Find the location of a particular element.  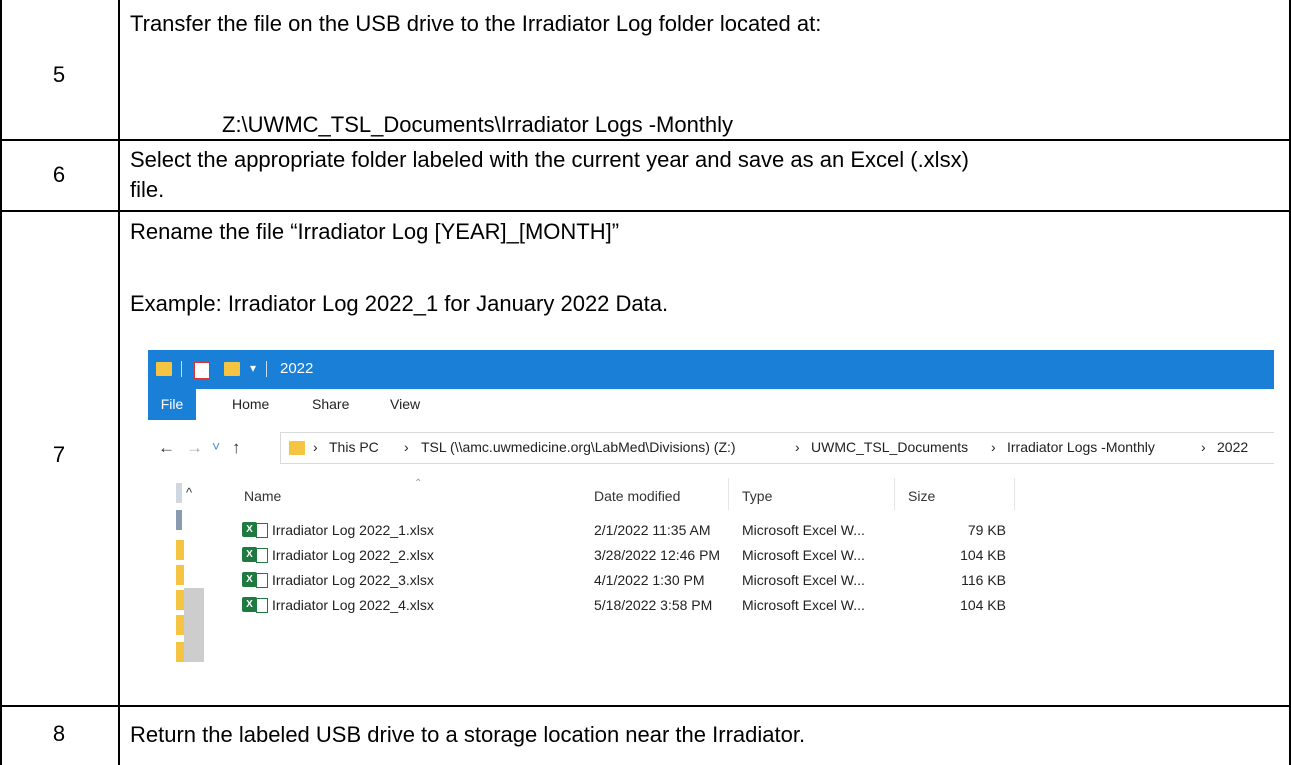

back-icon: ← is located at coordinates (166, 448).